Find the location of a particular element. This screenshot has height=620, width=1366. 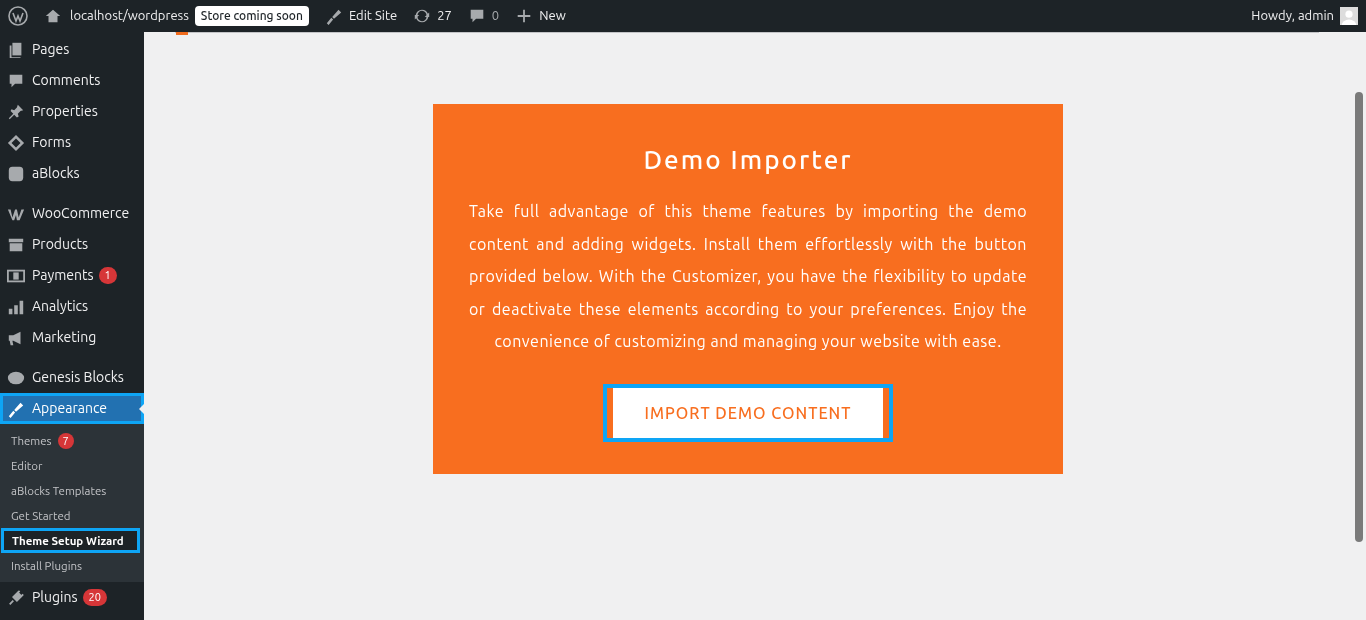

submenu-item: Themes 7 is located at coordinates (72, 440).